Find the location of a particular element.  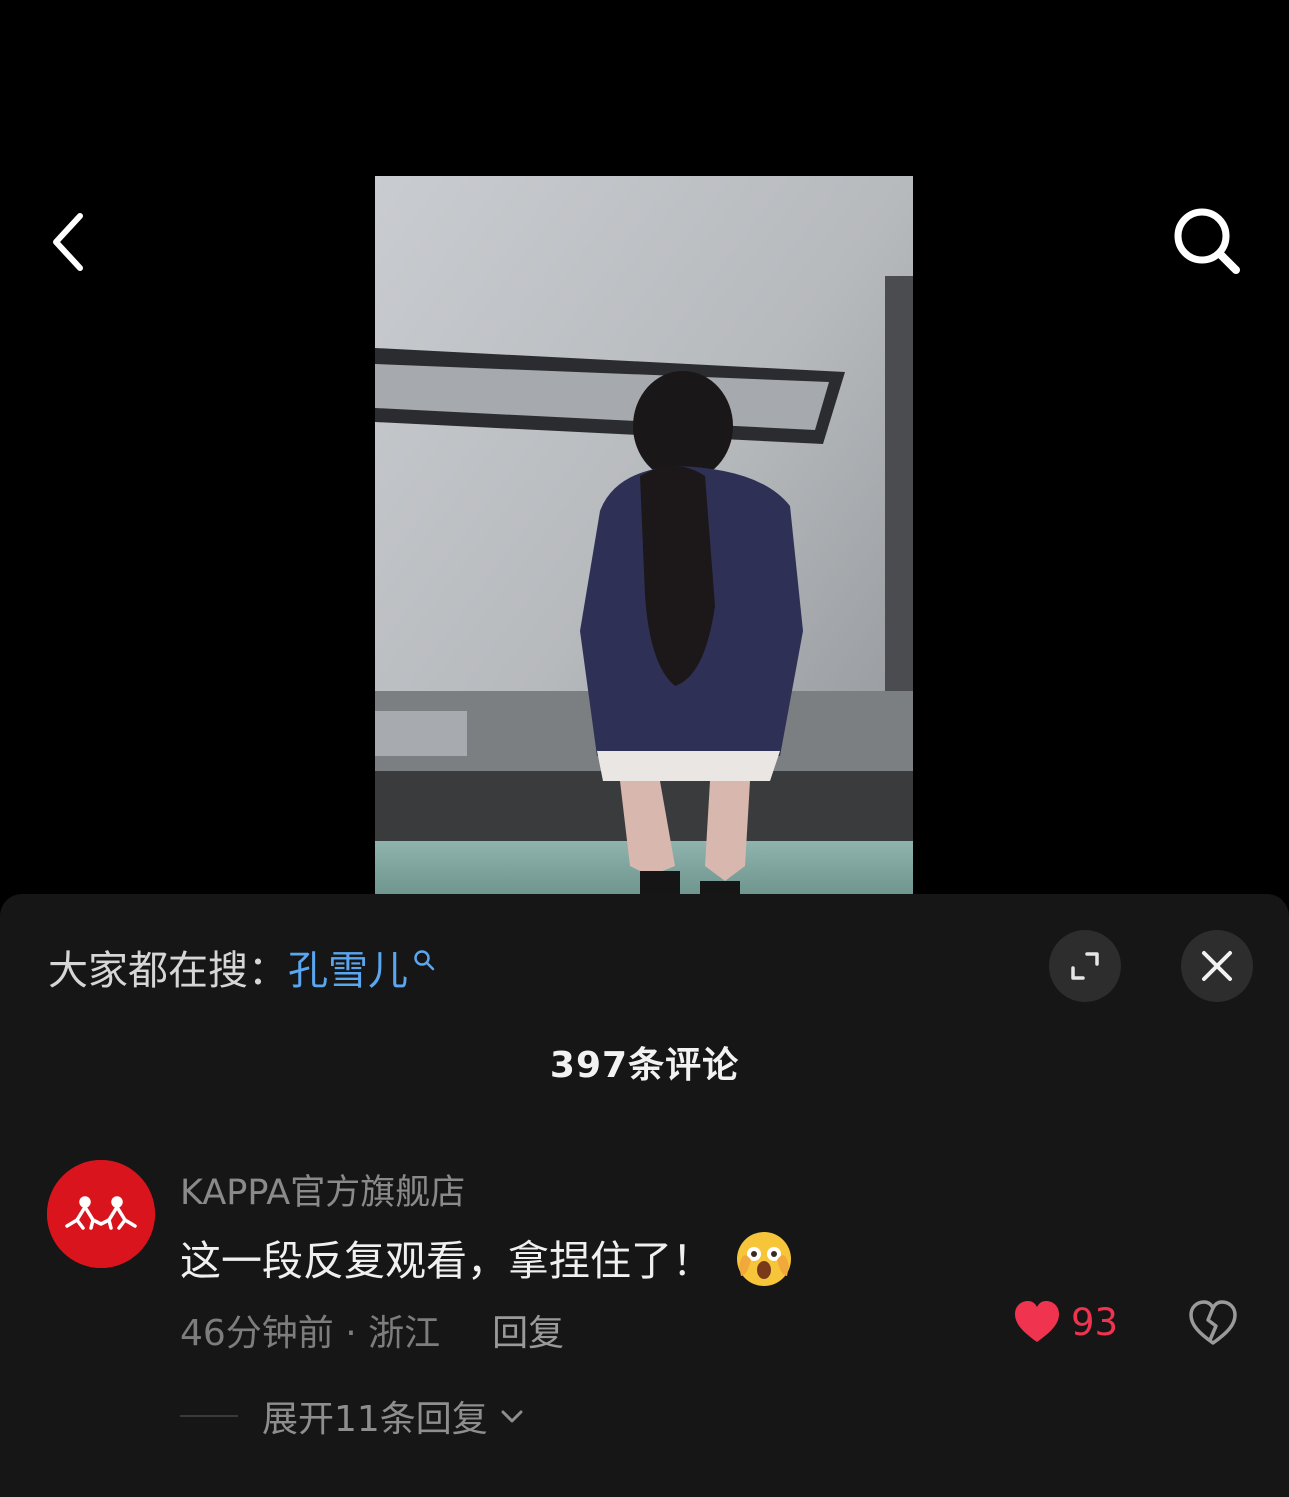

back-button is located at coordinates (70, 241).